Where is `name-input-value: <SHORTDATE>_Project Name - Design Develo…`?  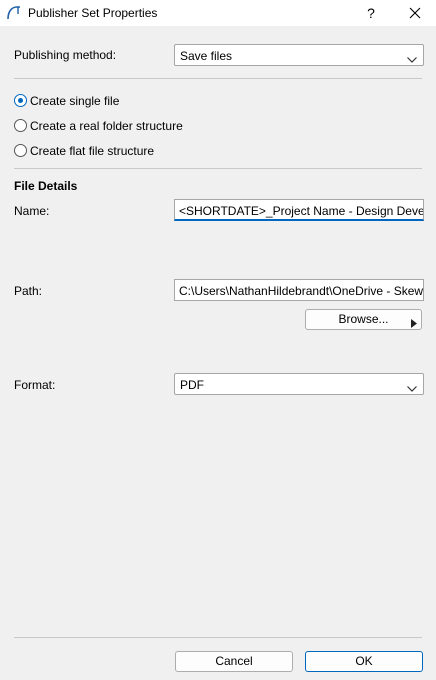 name-input-value: <SHORTDATE>_Project Name - Design Develo… is located at coordinates (301, 211).